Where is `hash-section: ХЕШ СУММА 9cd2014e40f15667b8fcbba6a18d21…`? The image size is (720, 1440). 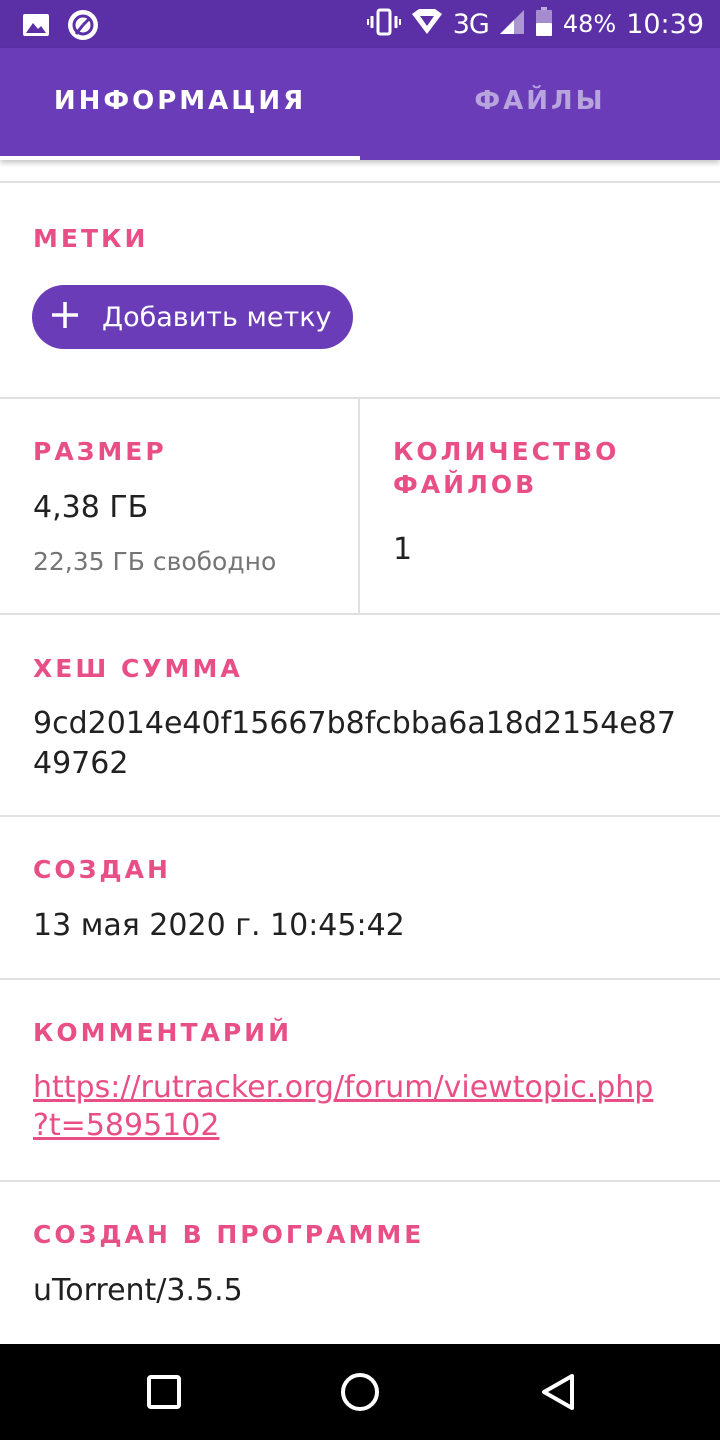
hash-section: ХЕШ СУММА 9cd2014e40f15667b8fcbba6a18d21… is located at coordinates (360, 715).